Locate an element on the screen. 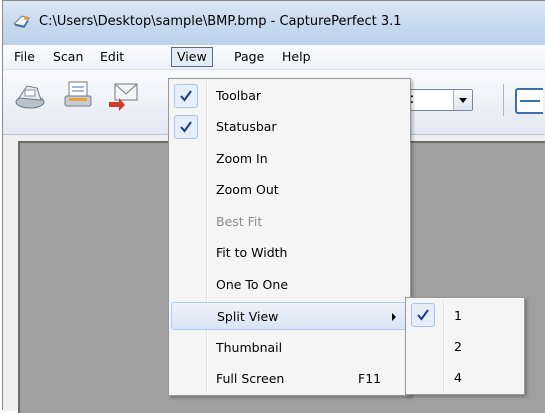  menu-item-label: Statusbar is located at coordinates (246, 126).